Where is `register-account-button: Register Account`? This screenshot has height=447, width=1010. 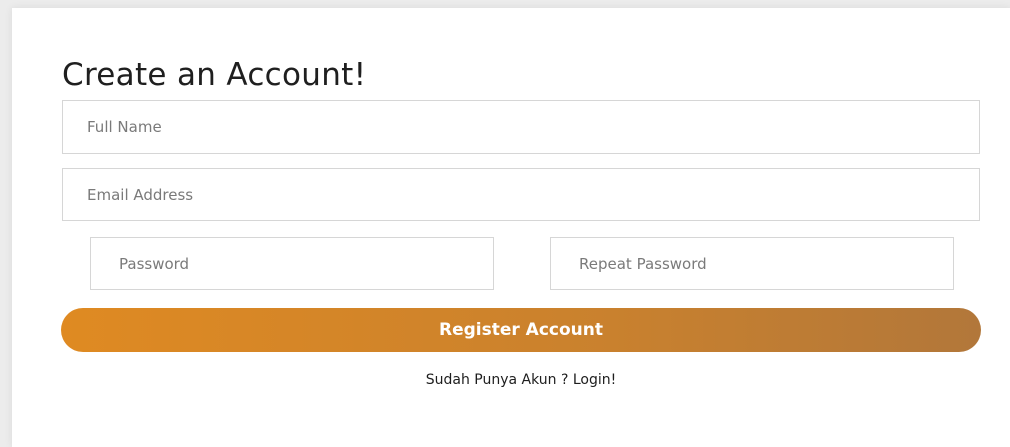
register-account-button: Register Account is located at coordinates (521, 330).